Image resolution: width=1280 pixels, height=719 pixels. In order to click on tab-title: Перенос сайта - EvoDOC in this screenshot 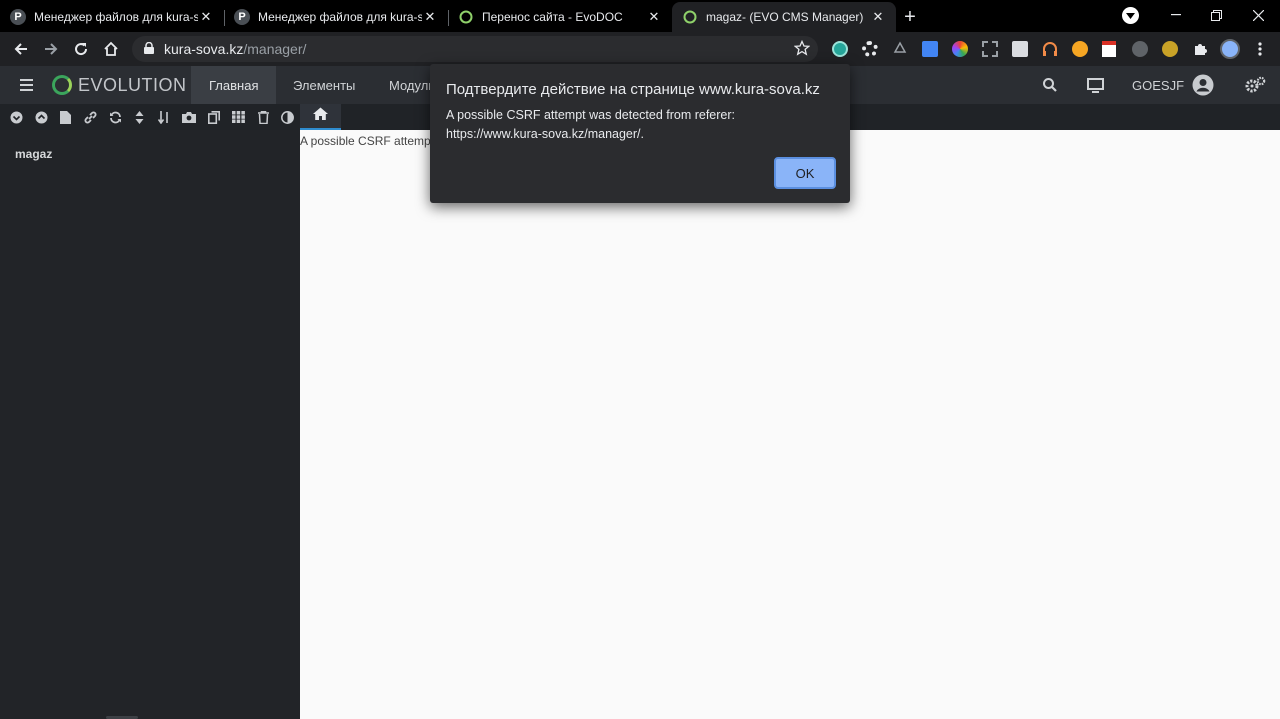, I will do `click(552, 17)`.